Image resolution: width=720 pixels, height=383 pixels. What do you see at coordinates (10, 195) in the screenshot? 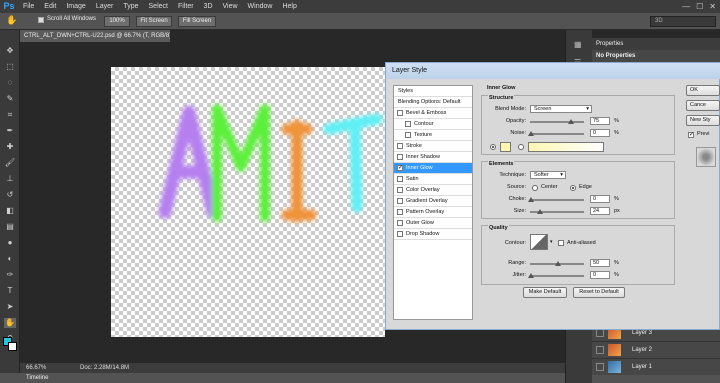
I see `history-brush-icon: ↺` at bounding box center [10, 195].